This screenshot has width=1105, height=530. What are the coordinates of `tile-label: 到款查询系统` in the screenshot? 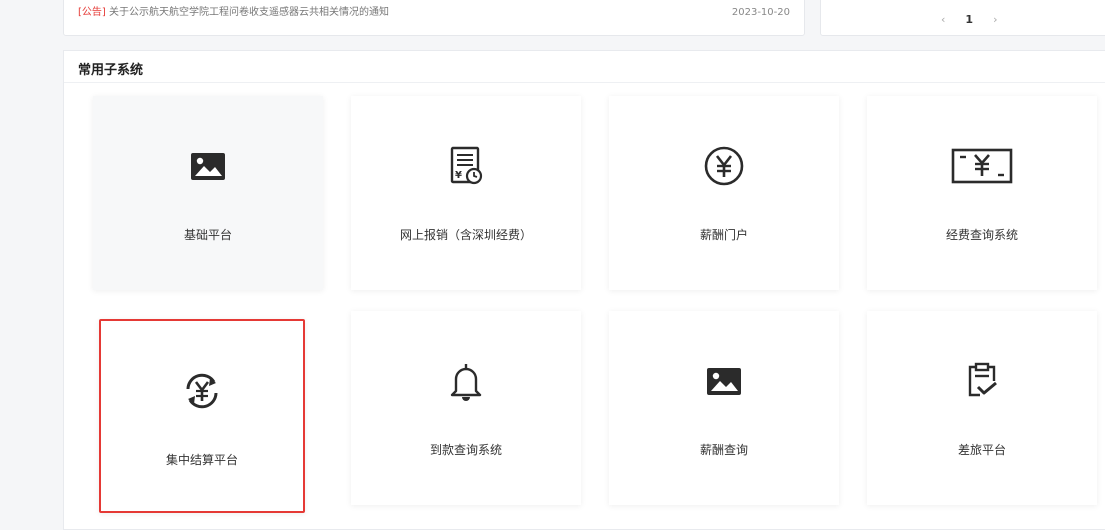 It's located at (465, 450).